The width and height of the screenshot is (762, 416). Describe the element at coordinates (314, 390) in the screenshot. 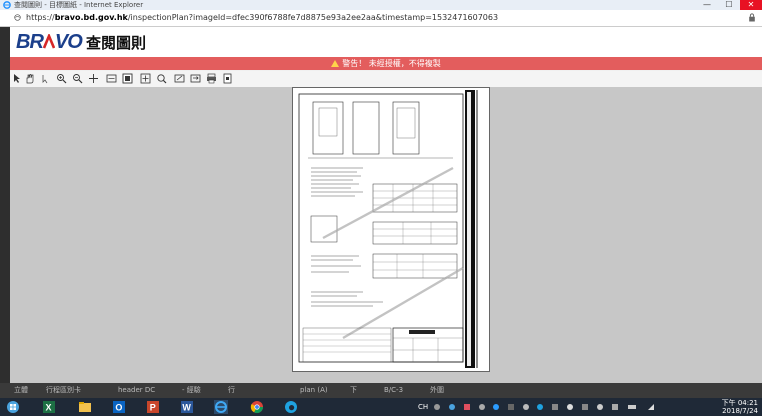

I see `status-strip-item: plan (A)` at that location.